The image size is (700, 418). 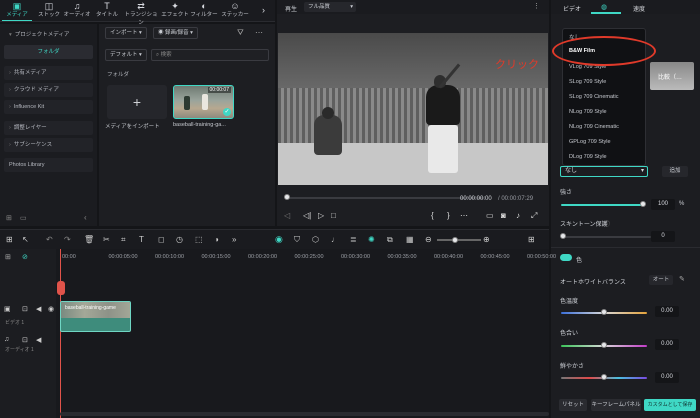 What do you see at coordinates (518, 215) in the screenshot?
I see `volume-icon: ♪` at bounding box center [518, 215].